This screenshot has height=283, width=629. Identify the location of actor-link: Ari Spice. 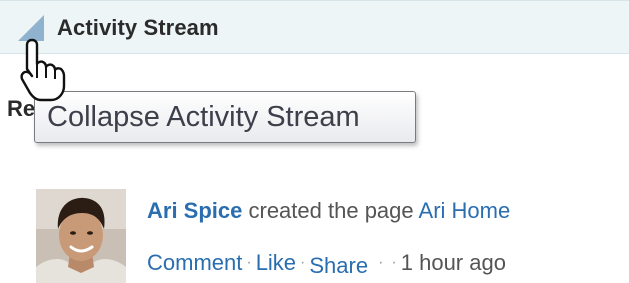
(194, 210).